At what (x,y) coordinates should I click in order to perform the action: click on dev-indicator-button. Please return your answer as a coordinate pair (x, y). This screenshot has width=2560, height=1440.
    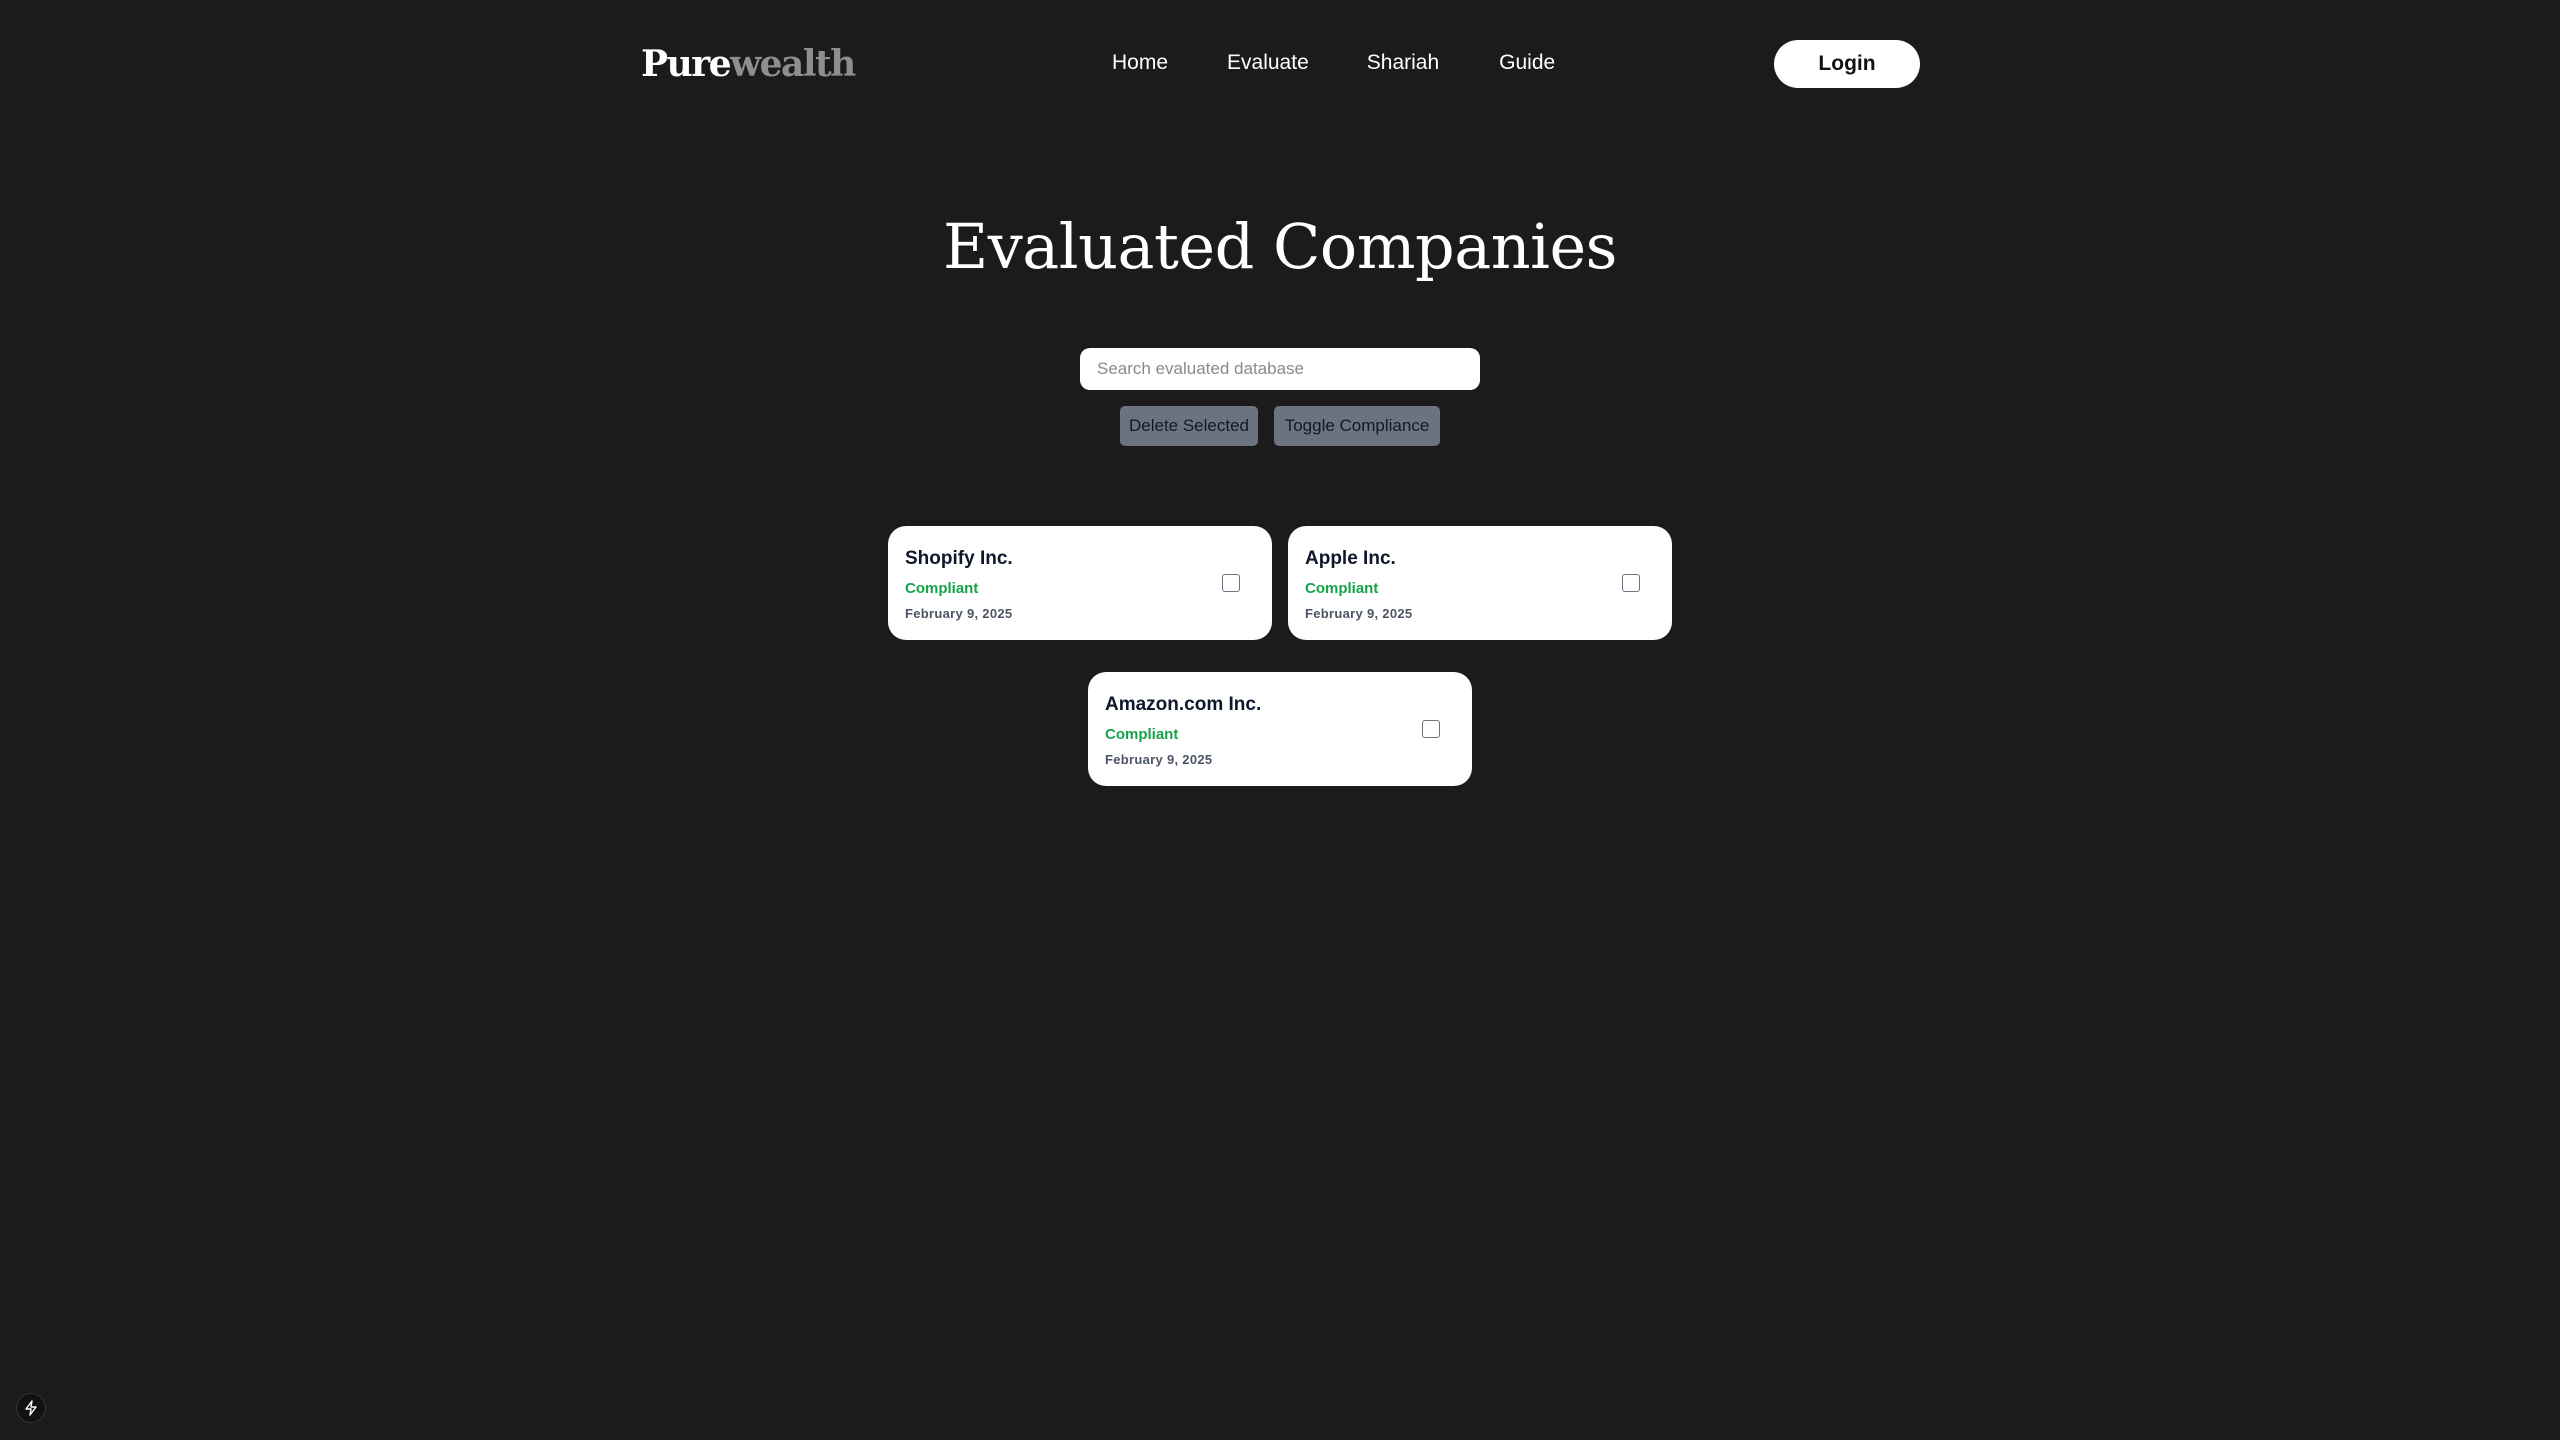
    Looking at the image, I should click on (31, 1408).